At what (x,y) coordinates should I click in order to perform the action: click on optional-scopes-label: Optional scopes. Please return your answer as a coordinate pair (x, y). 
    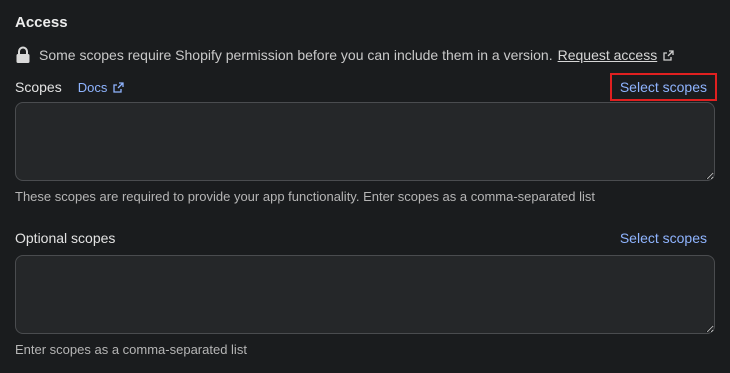
    Looking at the image, I should click on (65, 238).